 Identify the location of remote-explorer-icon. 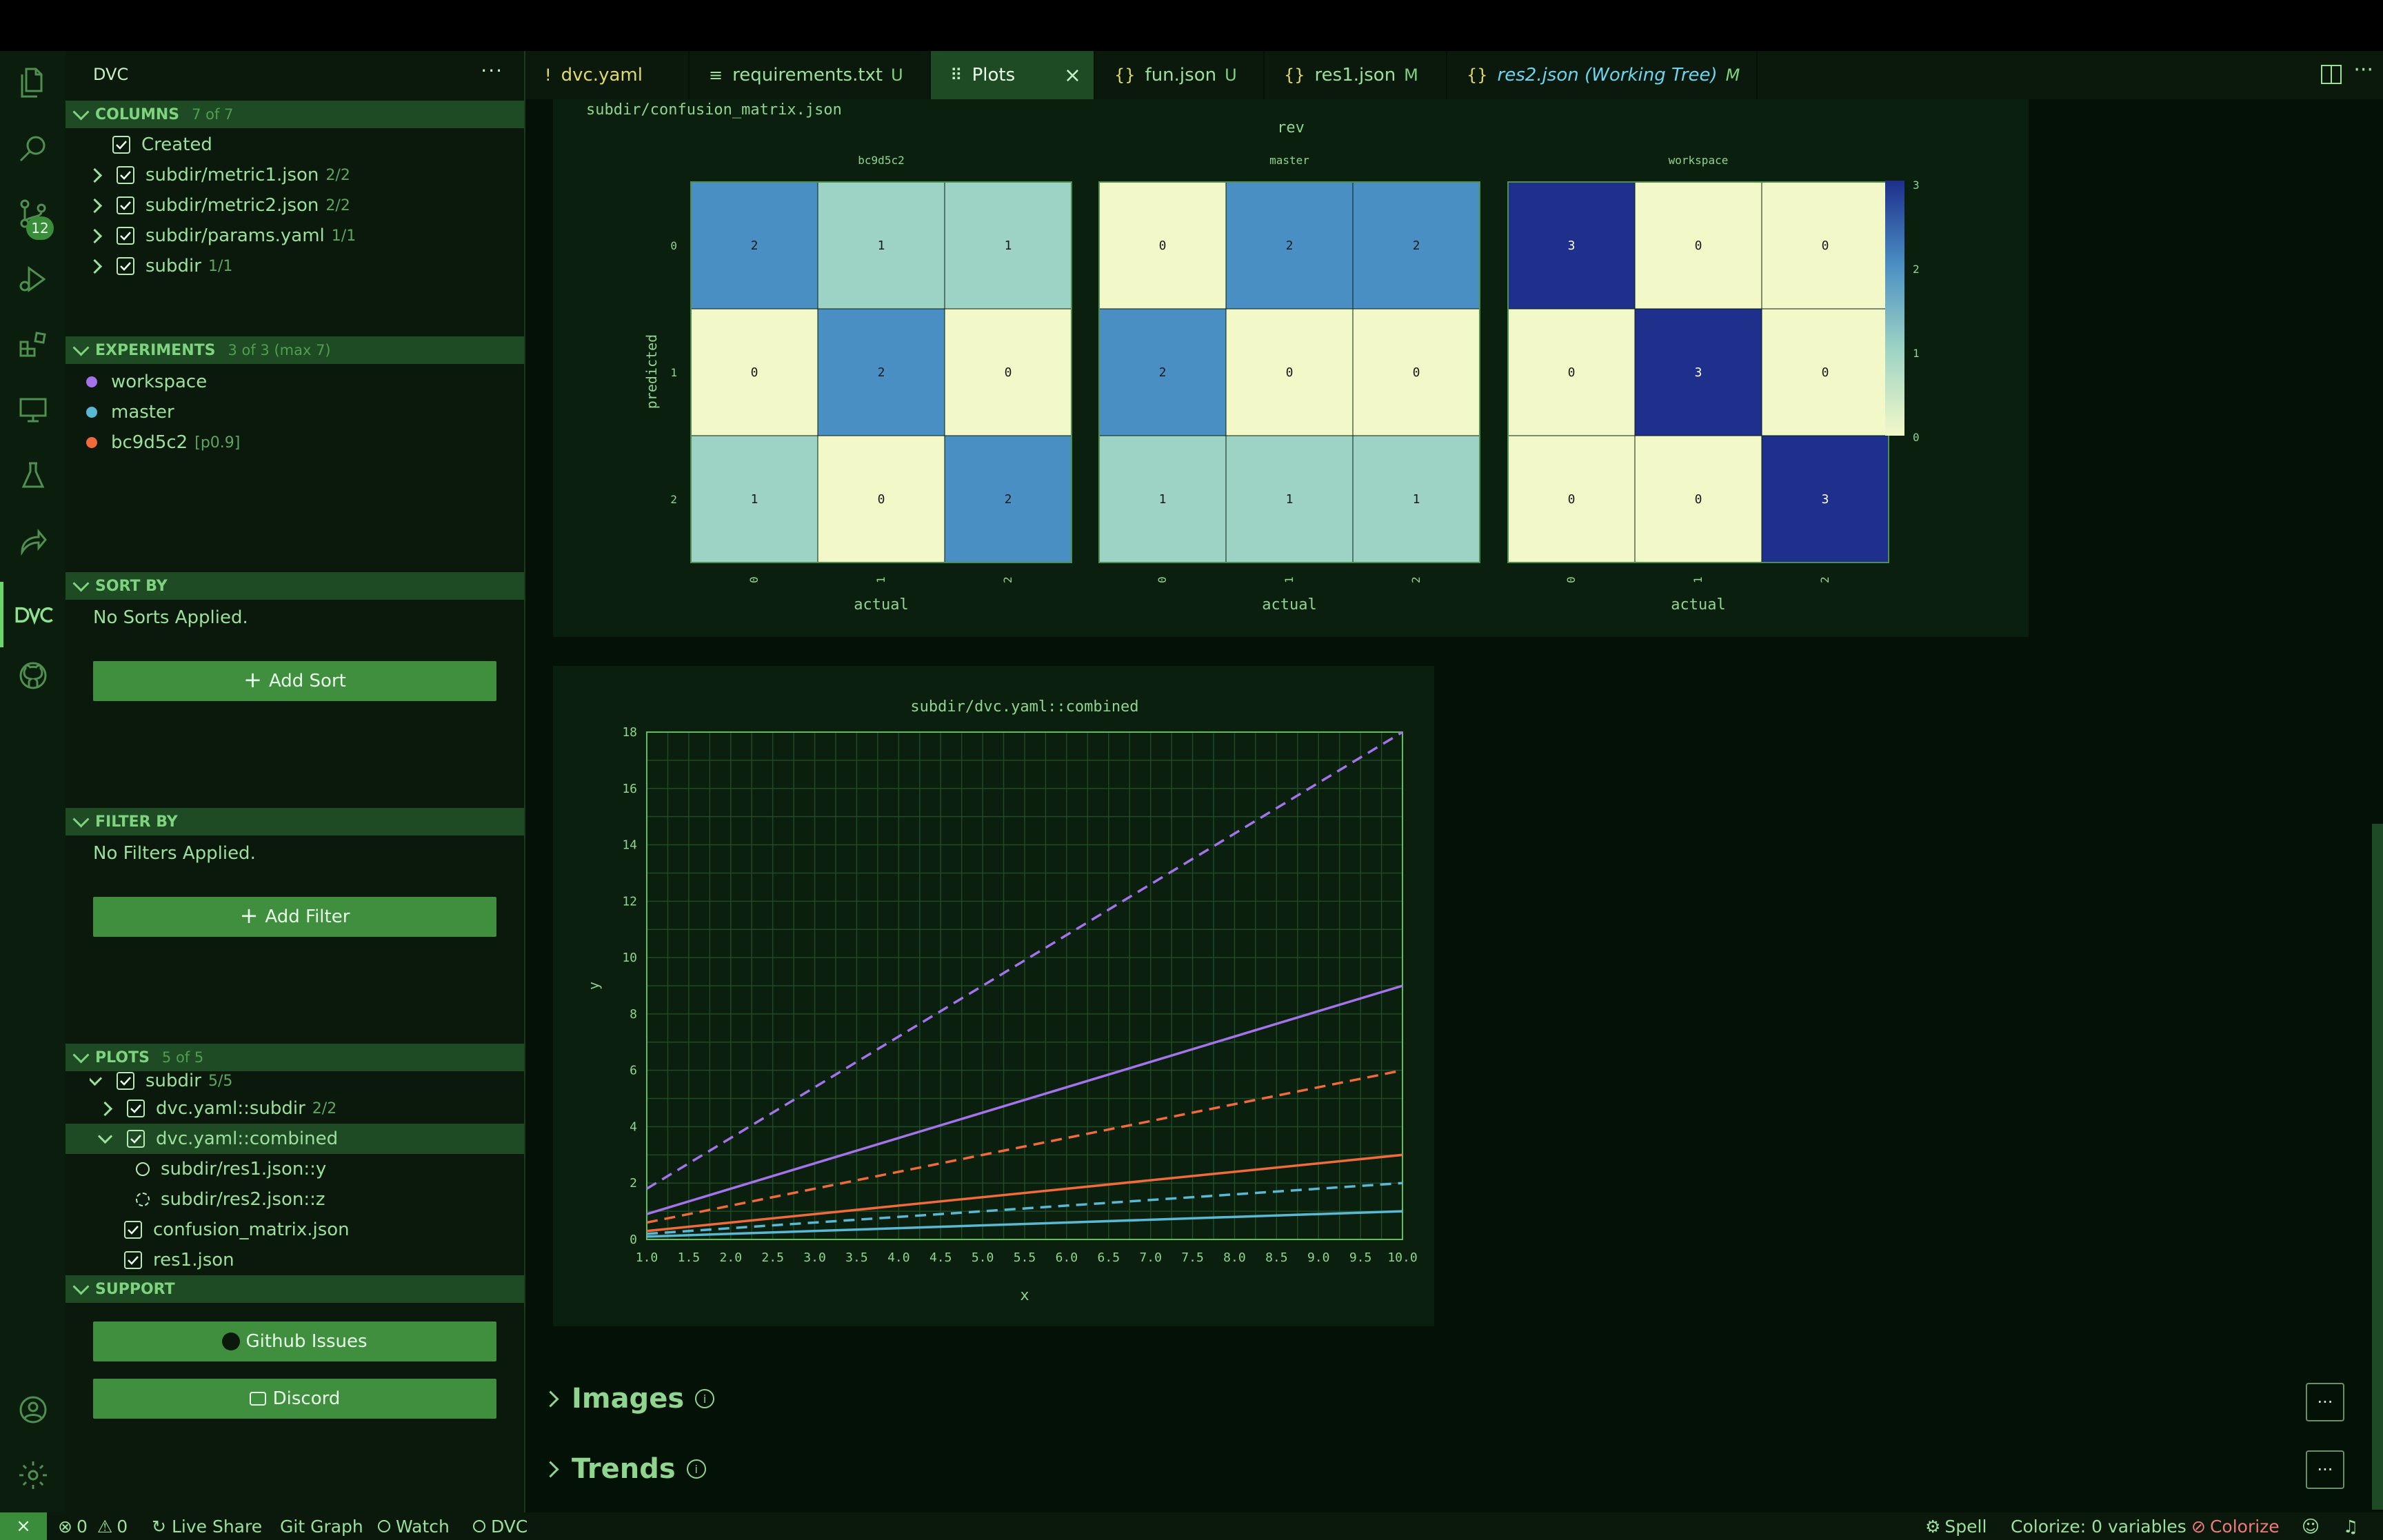
(33, 410).